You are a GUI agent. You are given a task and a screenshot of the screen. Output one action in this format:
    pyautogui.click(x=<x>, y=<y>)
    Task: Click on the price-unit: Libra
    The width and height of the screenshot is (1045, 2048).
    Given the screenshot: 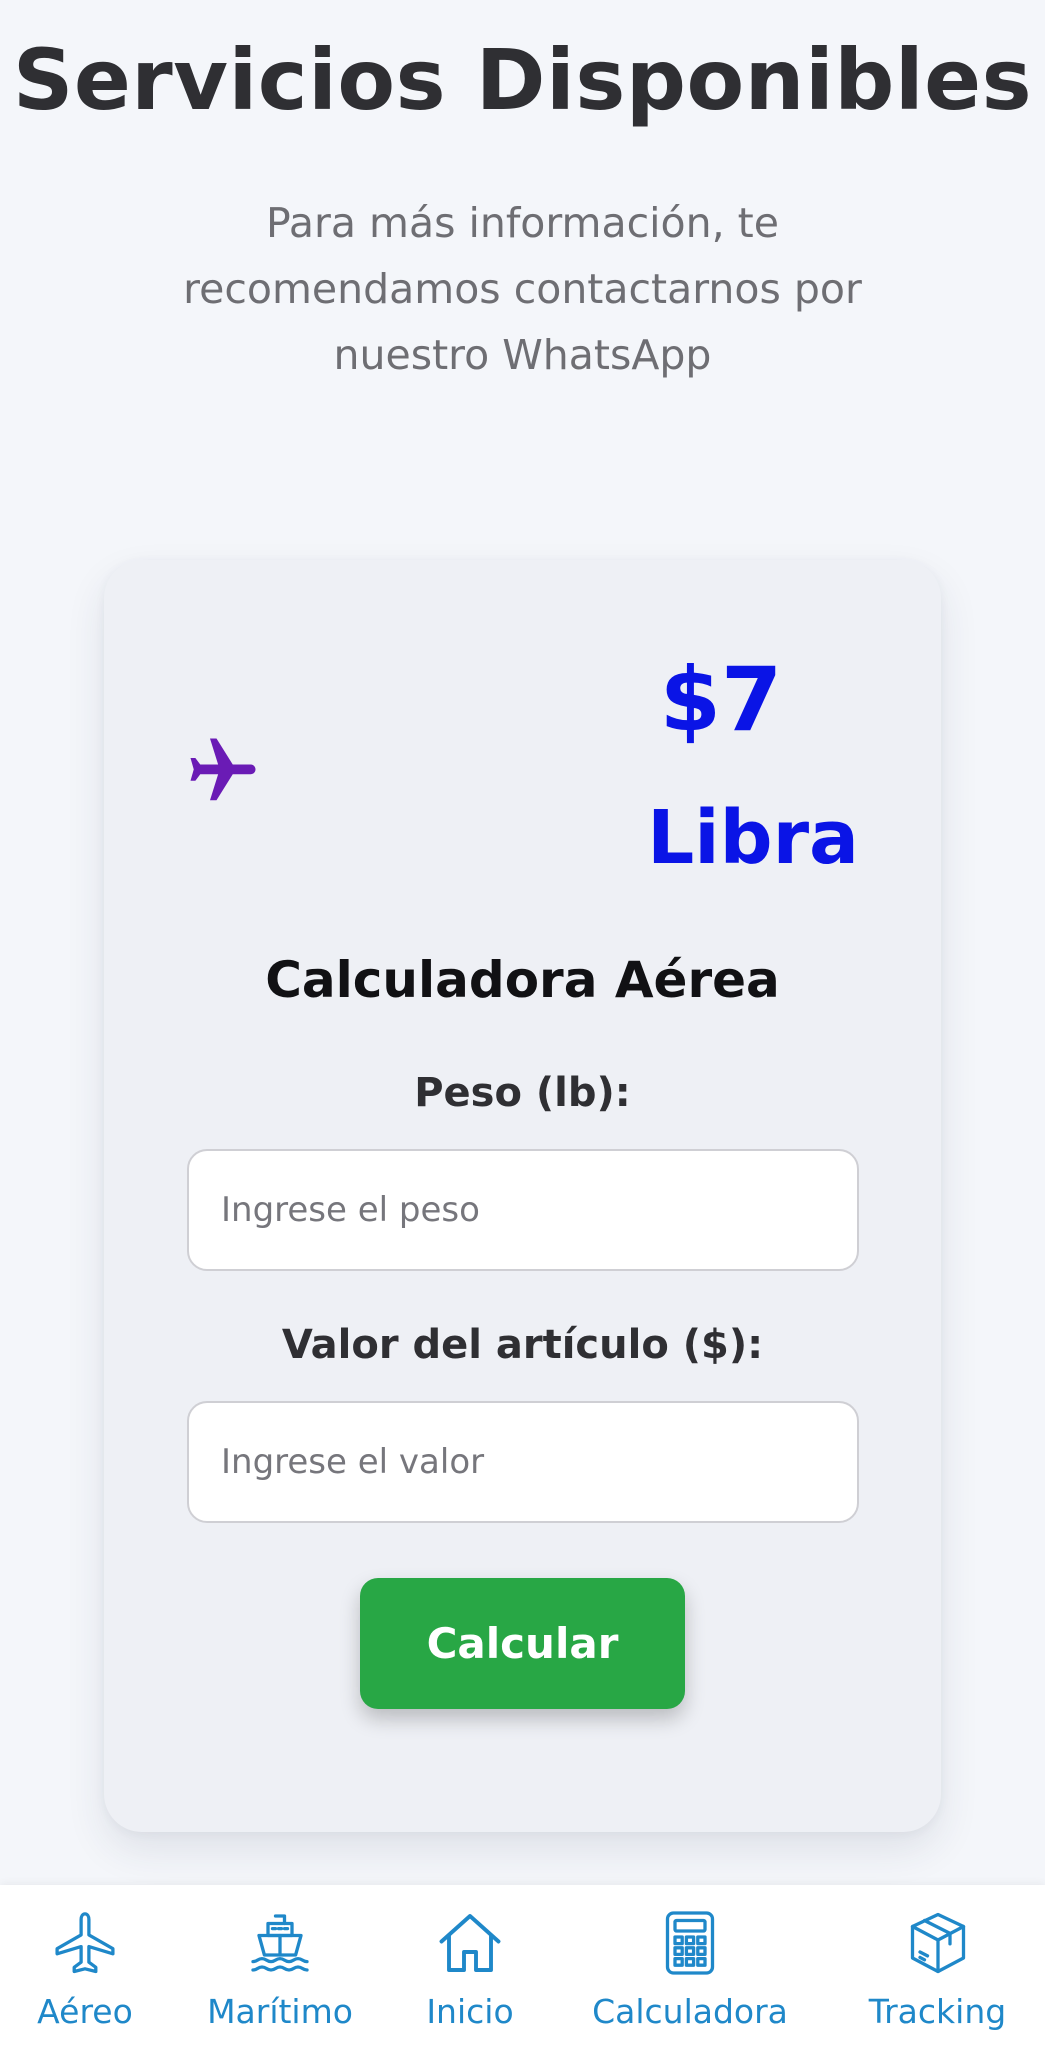 What is the action you would take?
    pyautogui.click(x=753, y=838)
    